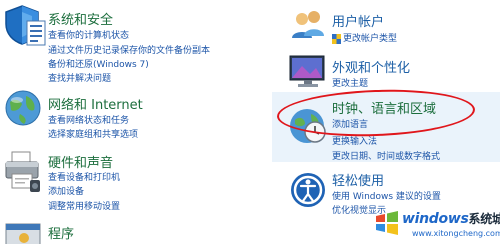 Image resolution: width=500 pixels, height=244 pixels. What do you see at coordinates (23, 172) in the screenshot?
I see `printer-icon` at bounding box center [23, 172].